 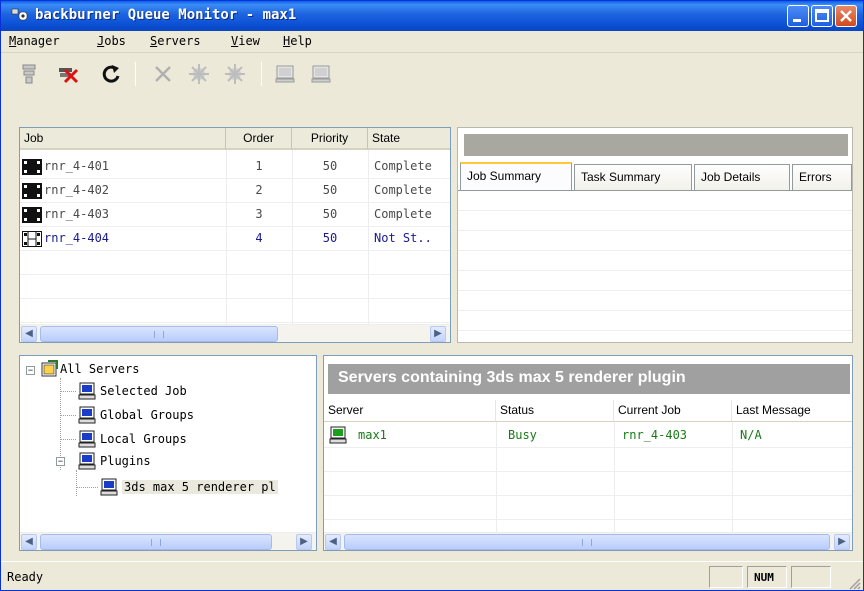 What do you see at coordinates (432, 16) in the screenshot?
I see `title-bar: backburner Queue Monitor - max1` at bounding box center [432, 16].